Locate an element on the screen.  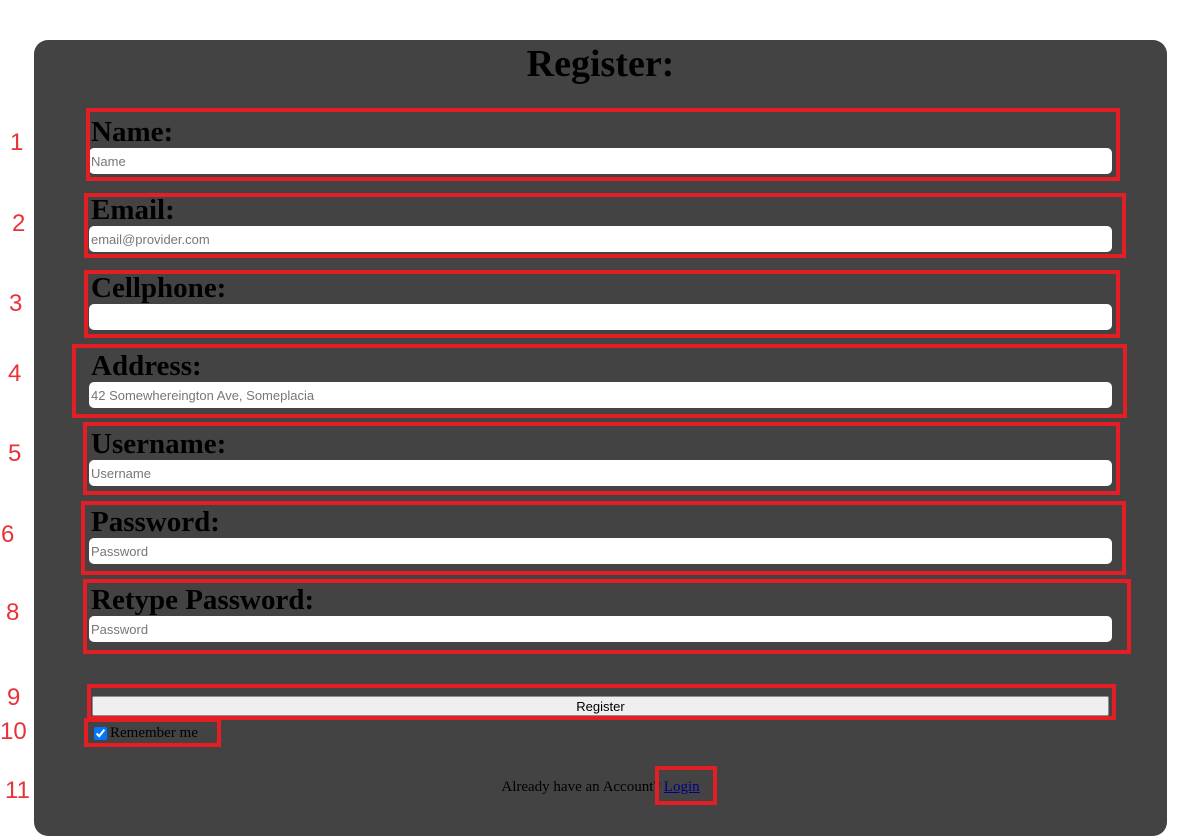
remember-me-label: Remember me is located at coordinates (154, 732).